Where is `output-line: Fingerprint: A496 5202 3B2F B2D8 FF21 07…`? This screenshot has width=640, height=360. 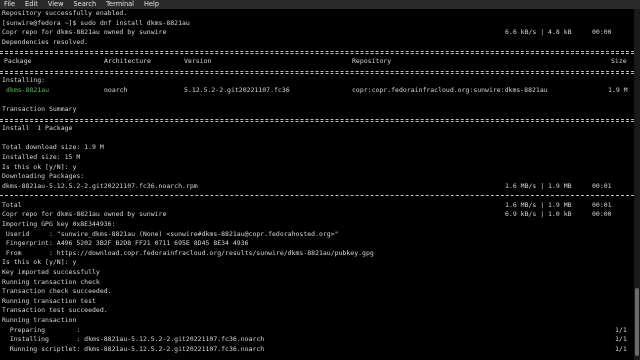 output-line: Fingerprint: A496 5202 3B2F B2D8 FF21 07… is located at coordinates (125, 243).